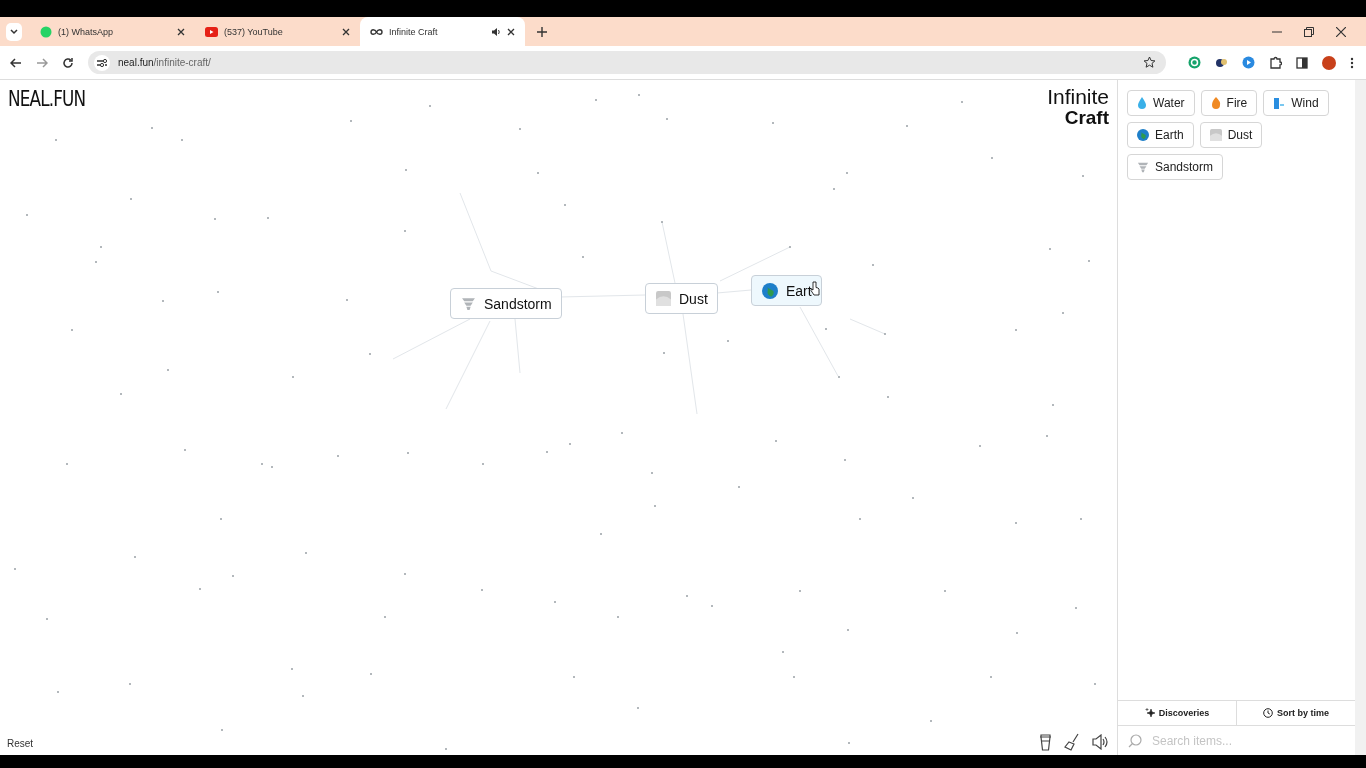 The image size is (1366, 768). I want to click on chevron-down-icon, so click(14, 31).